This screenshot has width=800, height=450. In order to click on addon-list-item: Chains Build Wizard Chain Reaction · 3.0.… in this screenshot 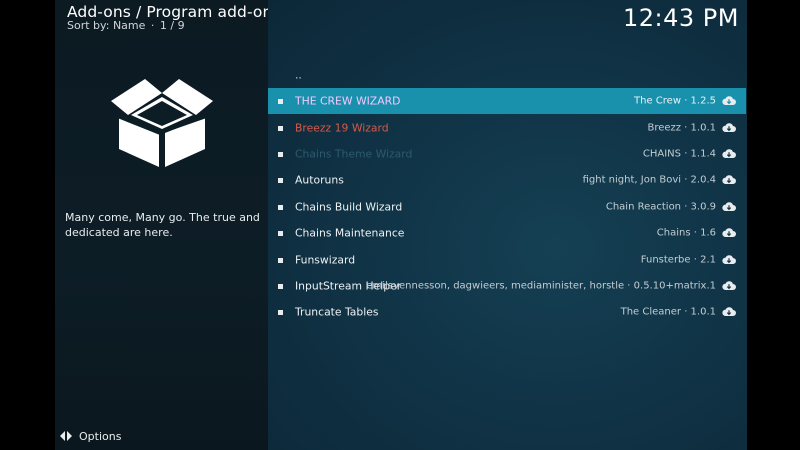, I will do `click(507, 207)`.